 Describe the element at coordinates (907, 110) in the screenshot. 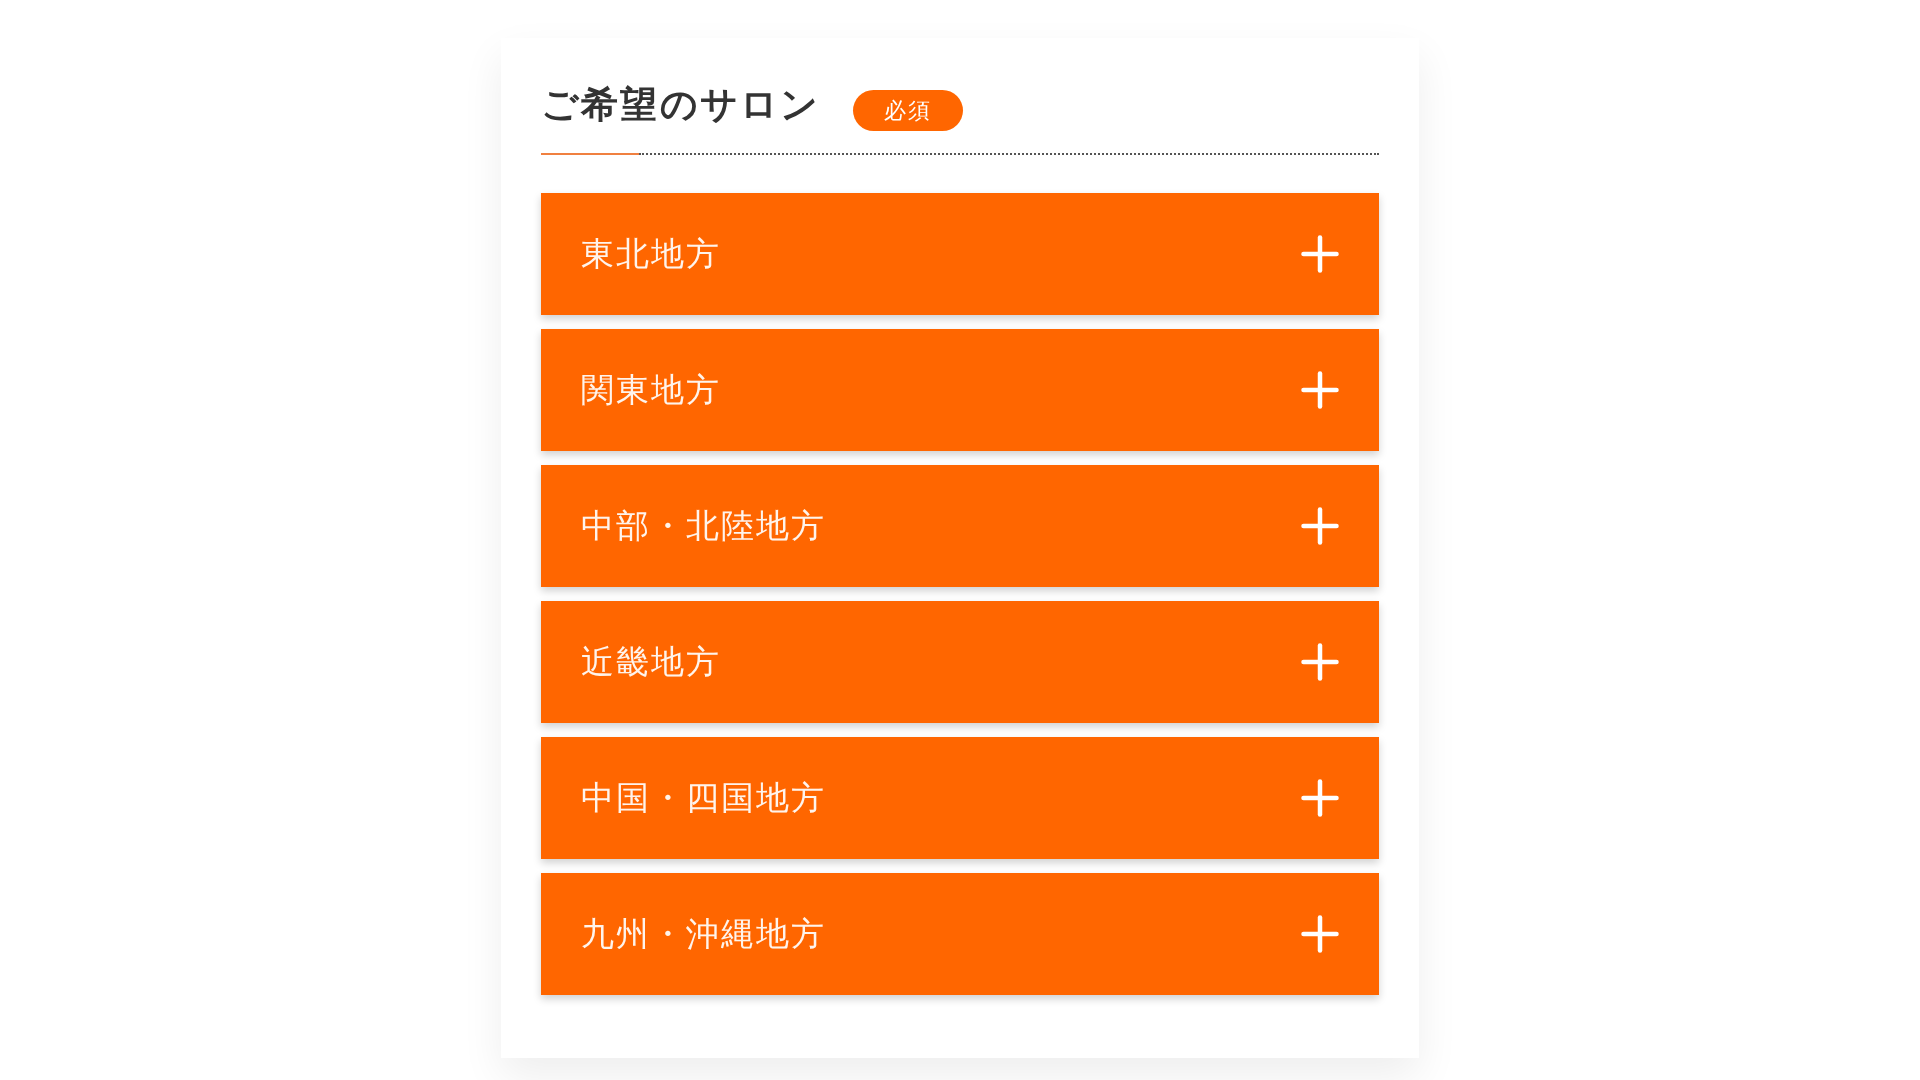

I see `required-badge: 必須` at that location.